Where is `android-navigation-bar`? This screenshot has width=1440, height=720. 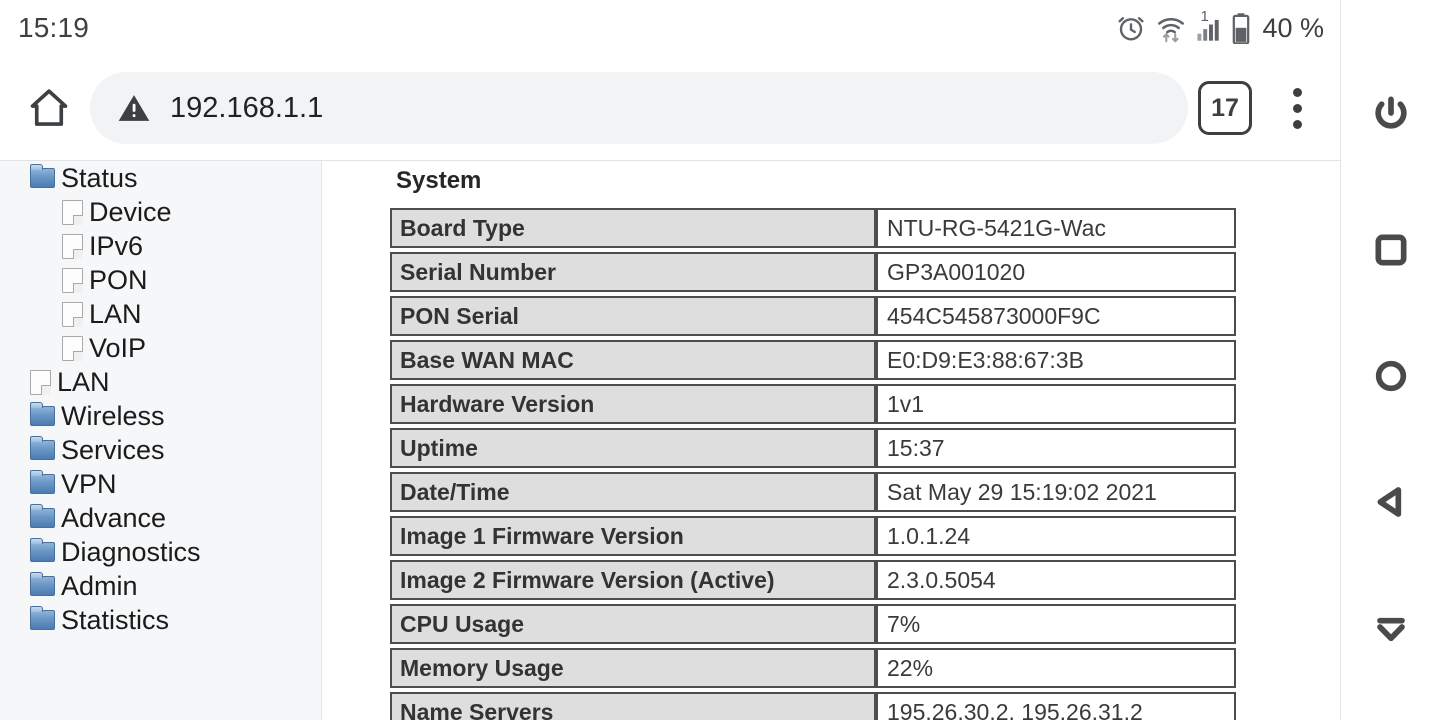
android-navigation-bar is located at coordinates (1390, 360).